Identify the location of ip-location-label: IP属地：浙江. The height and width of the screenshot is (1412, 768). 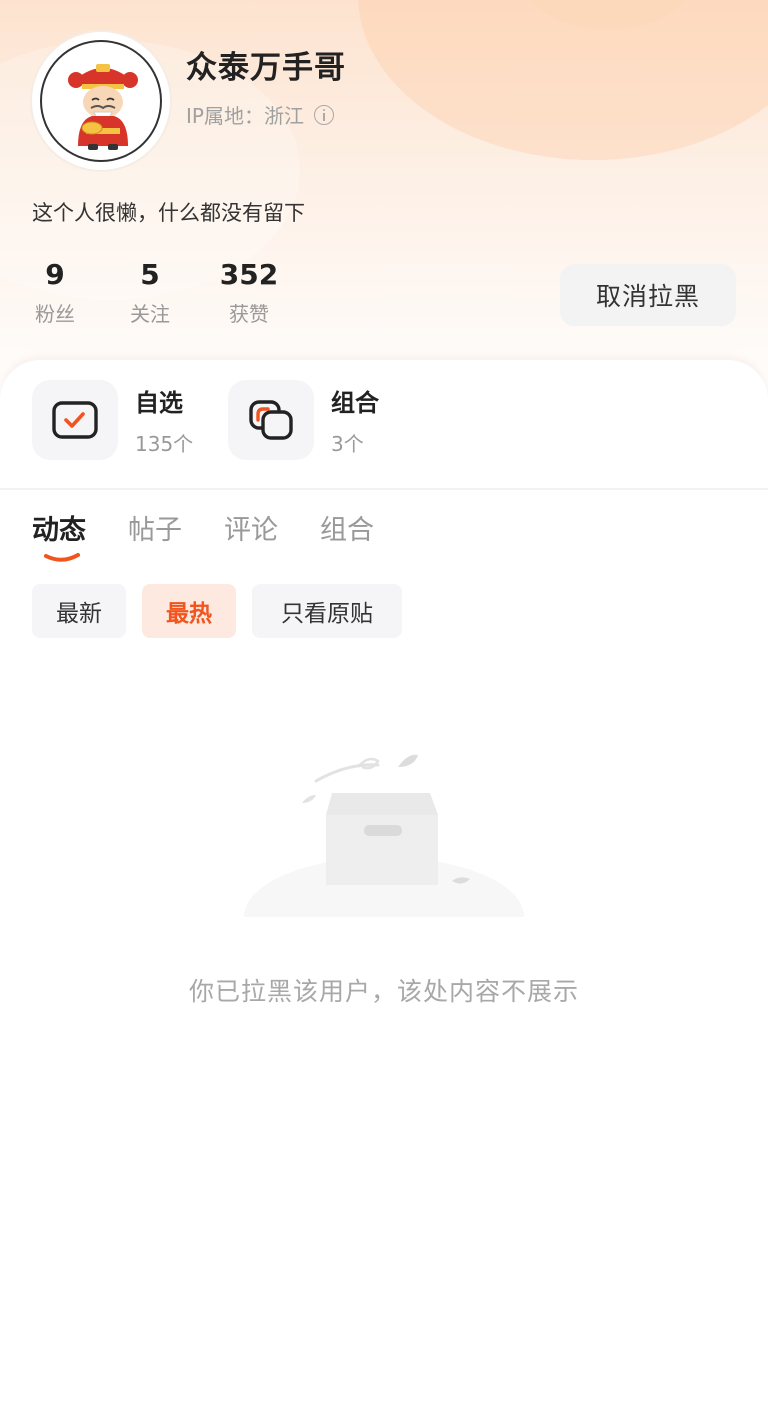
(245, 116).